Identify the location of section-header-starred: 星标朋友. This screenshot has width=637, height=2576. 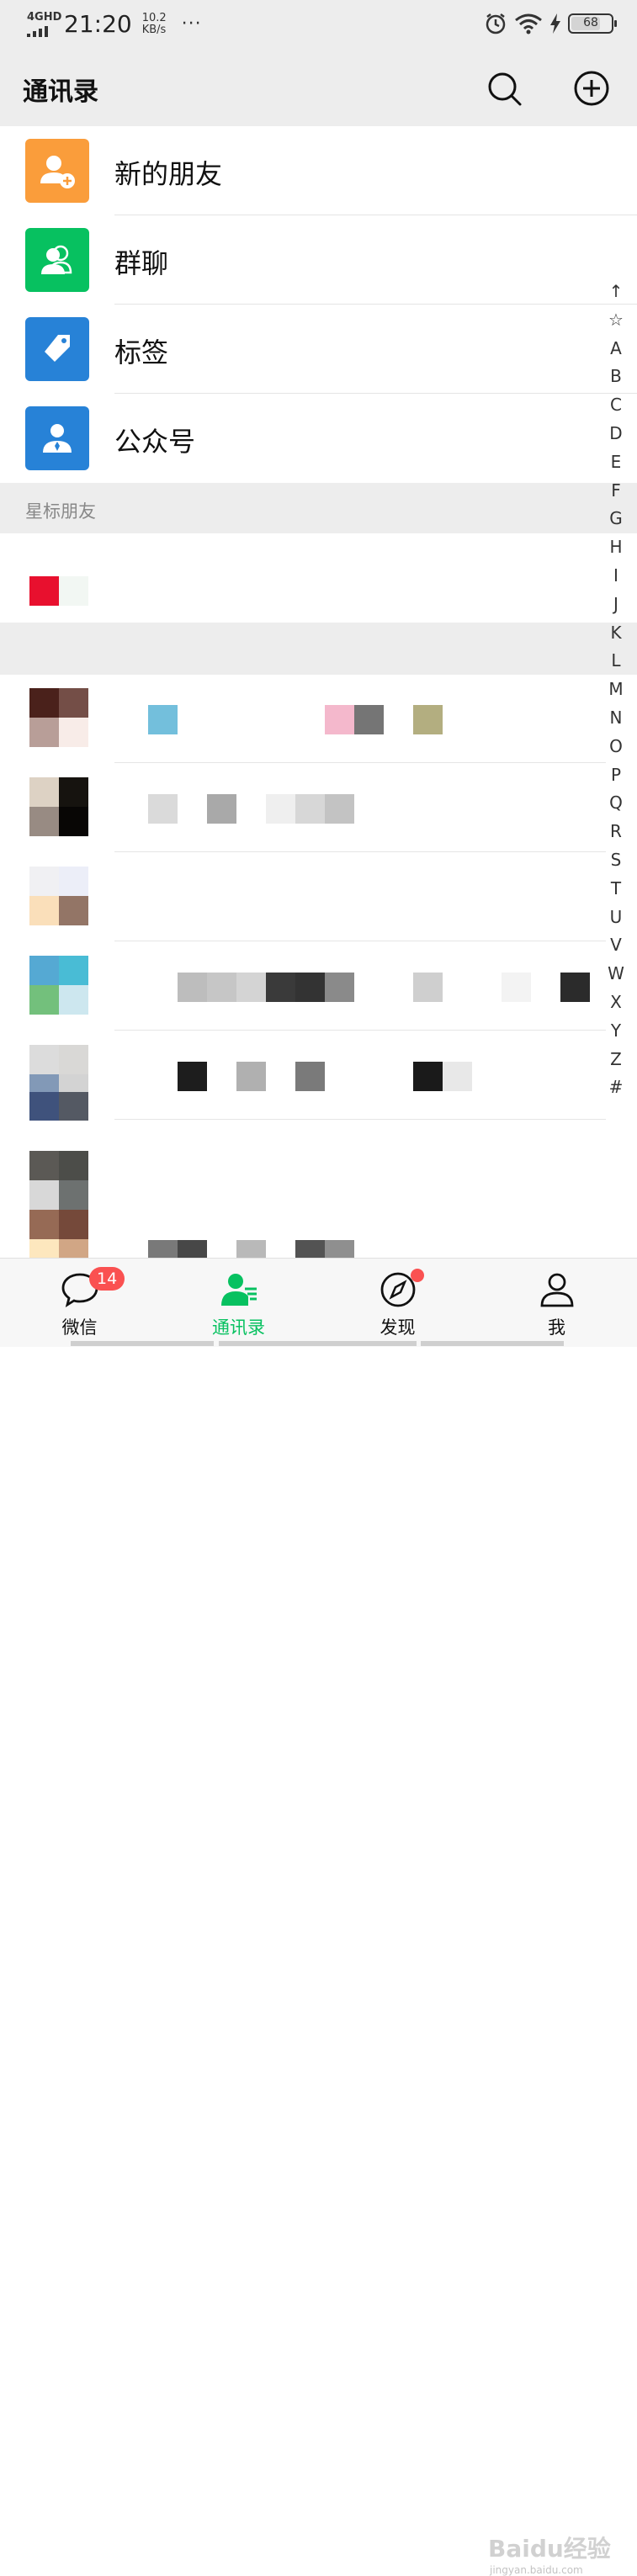
(318, 508).